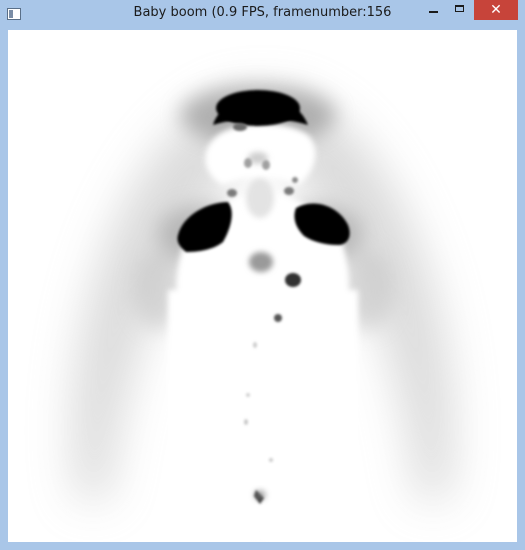 This screenshot has height=550, width=525. I want to click on close-icon: ✕, so click(496, 10).